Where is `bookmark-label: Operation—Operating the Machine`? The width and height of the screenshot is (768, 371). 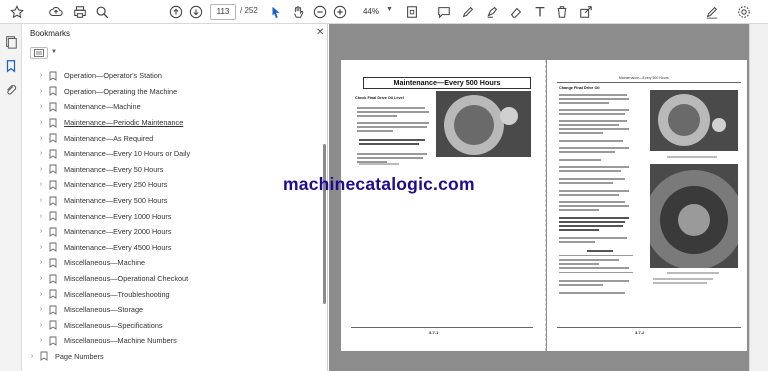 bookmark-label: Operation—Operating the Machine is located at coordinates (121, 91).